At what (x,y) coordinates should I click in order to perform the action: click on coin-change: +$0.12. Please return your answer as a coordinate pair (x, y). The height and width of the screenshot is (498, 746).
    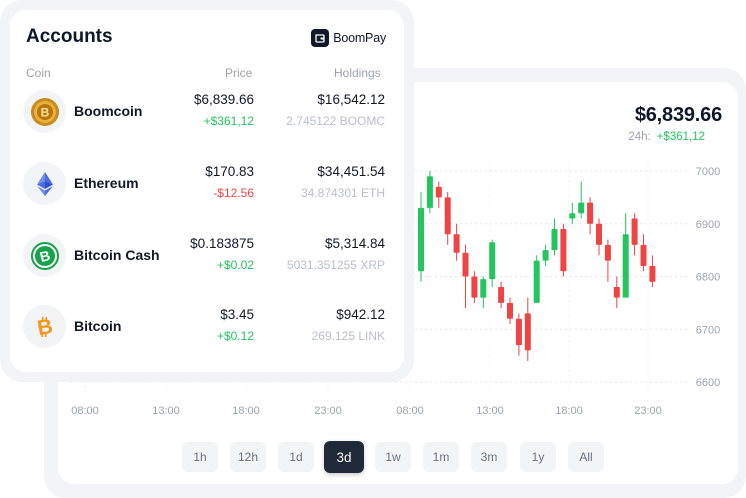
    Looking at the image, I should click on (235, 336).